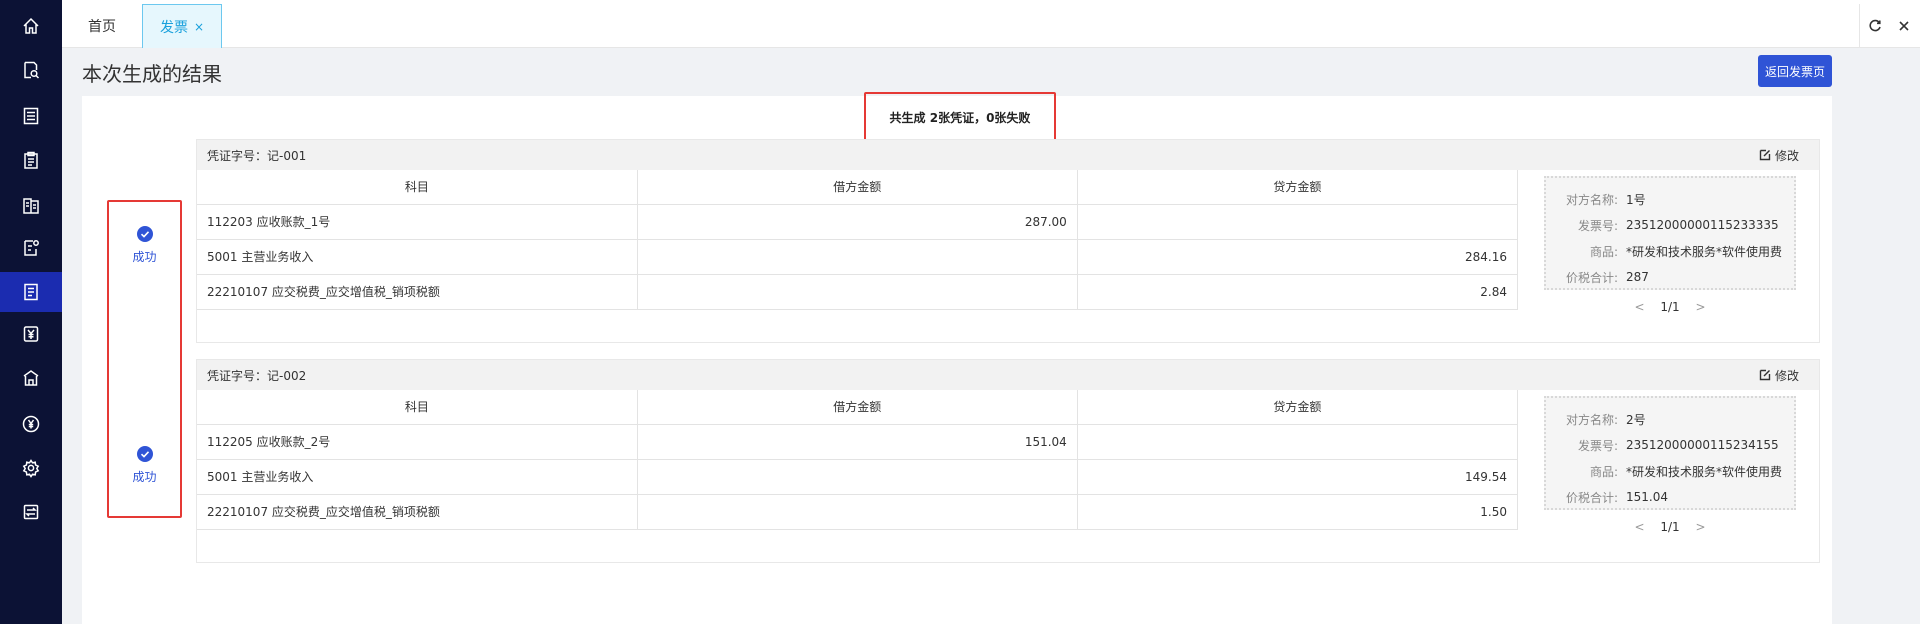  What do you see at coordinates (1298, 257) in the screenshot?
I see `credit-cell: 284.16` at bounding box center [1298, 257].